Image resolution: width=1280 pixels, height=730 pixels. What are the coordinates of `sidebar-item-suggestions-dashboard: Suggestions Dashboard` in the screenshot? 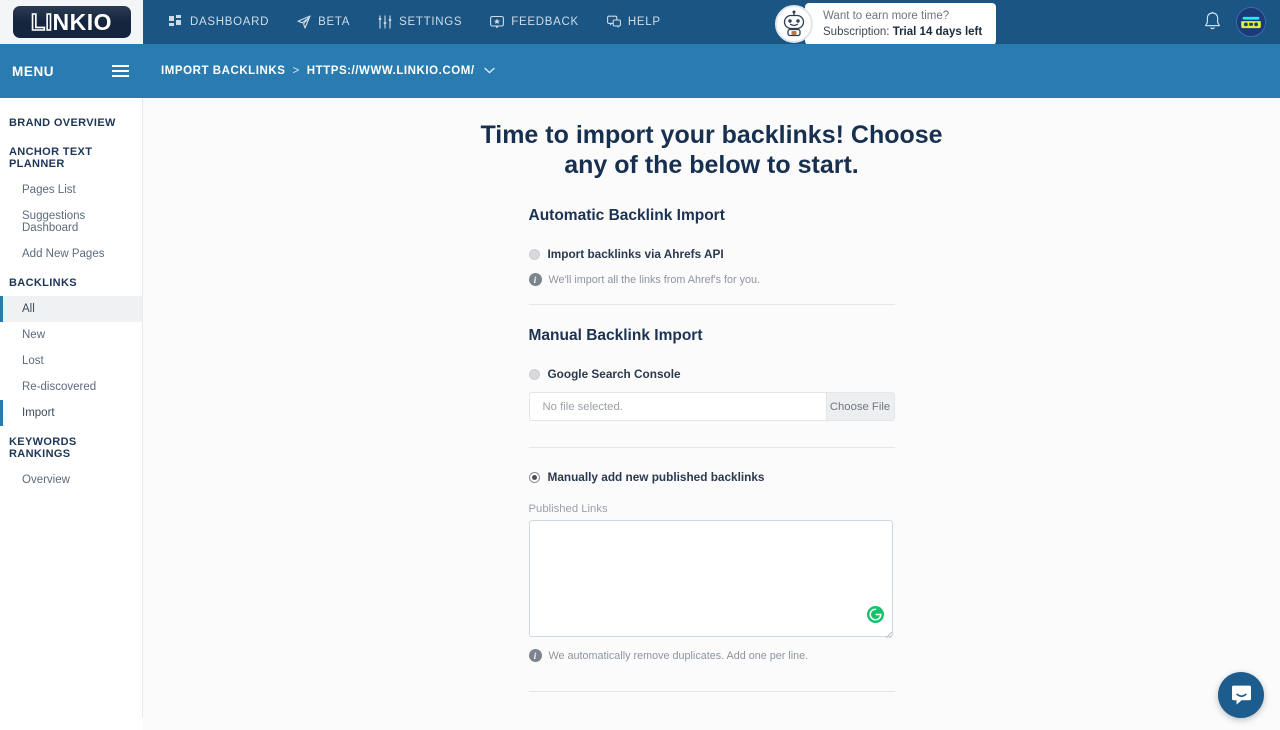 It's located at (71, 222).